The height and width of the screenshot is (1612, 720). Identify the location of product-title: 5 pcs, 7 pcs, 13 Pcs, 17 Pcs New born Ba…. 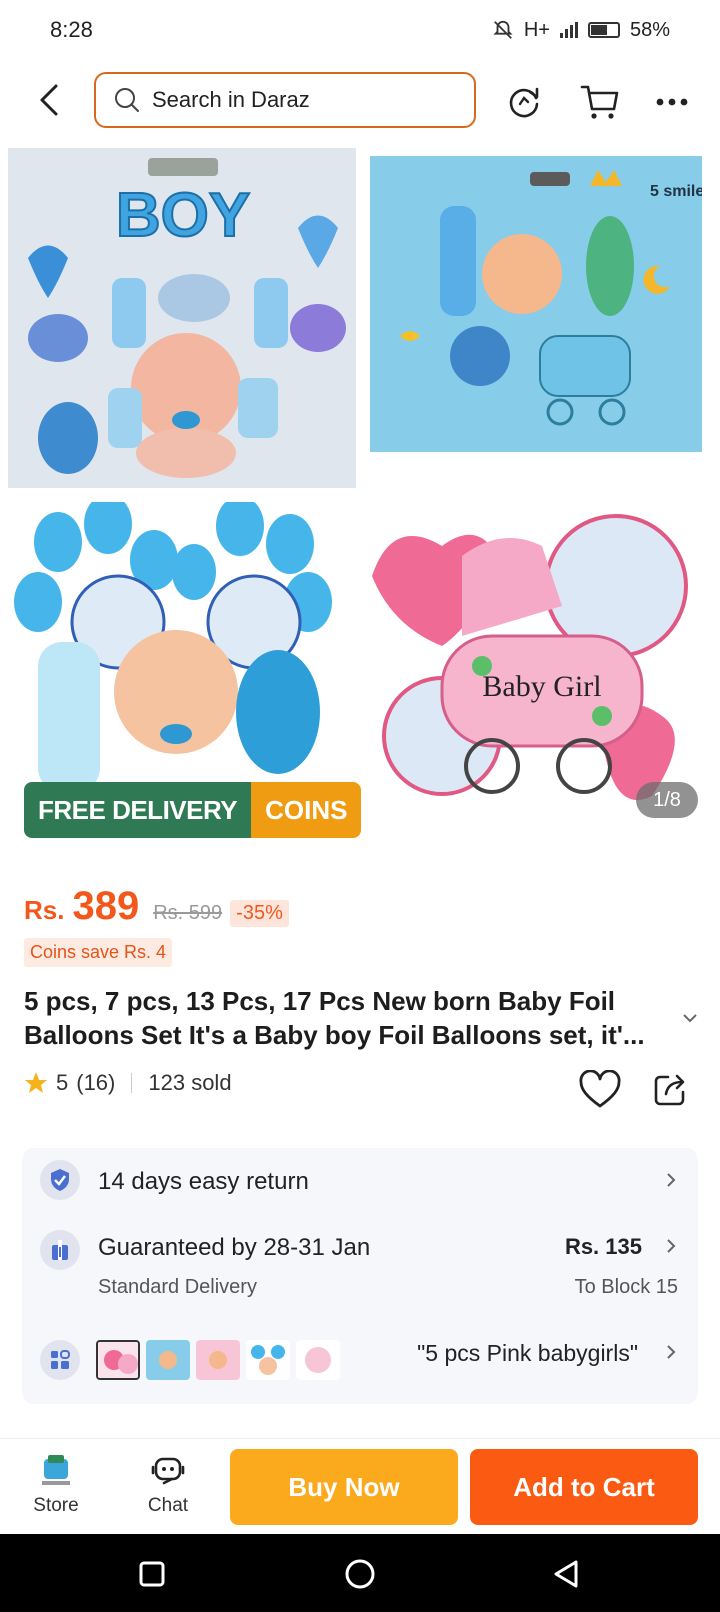
(334, 1018).